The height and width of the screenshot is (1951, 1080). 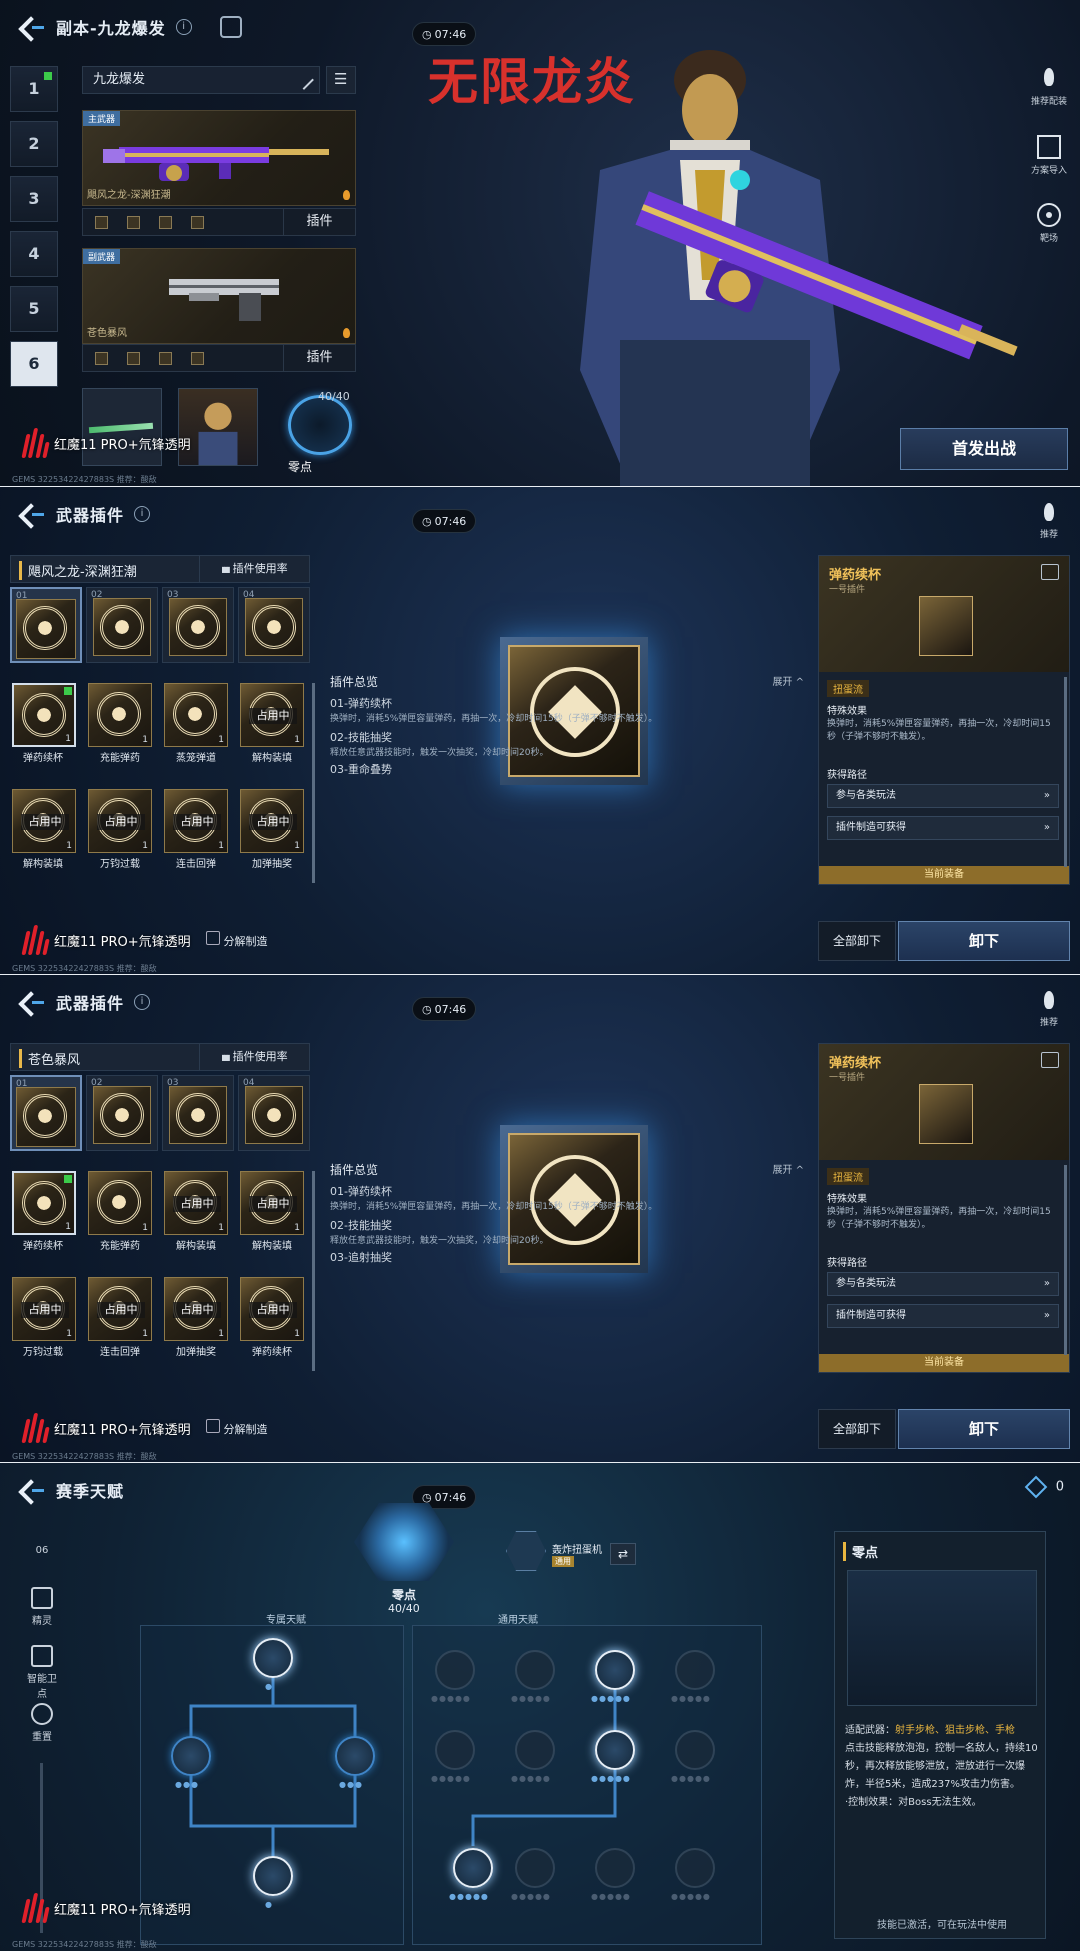 I want to click on weapon-selector: 飓风之龙-深渊狂潮 插件使用率, so click(x=160, y=569).